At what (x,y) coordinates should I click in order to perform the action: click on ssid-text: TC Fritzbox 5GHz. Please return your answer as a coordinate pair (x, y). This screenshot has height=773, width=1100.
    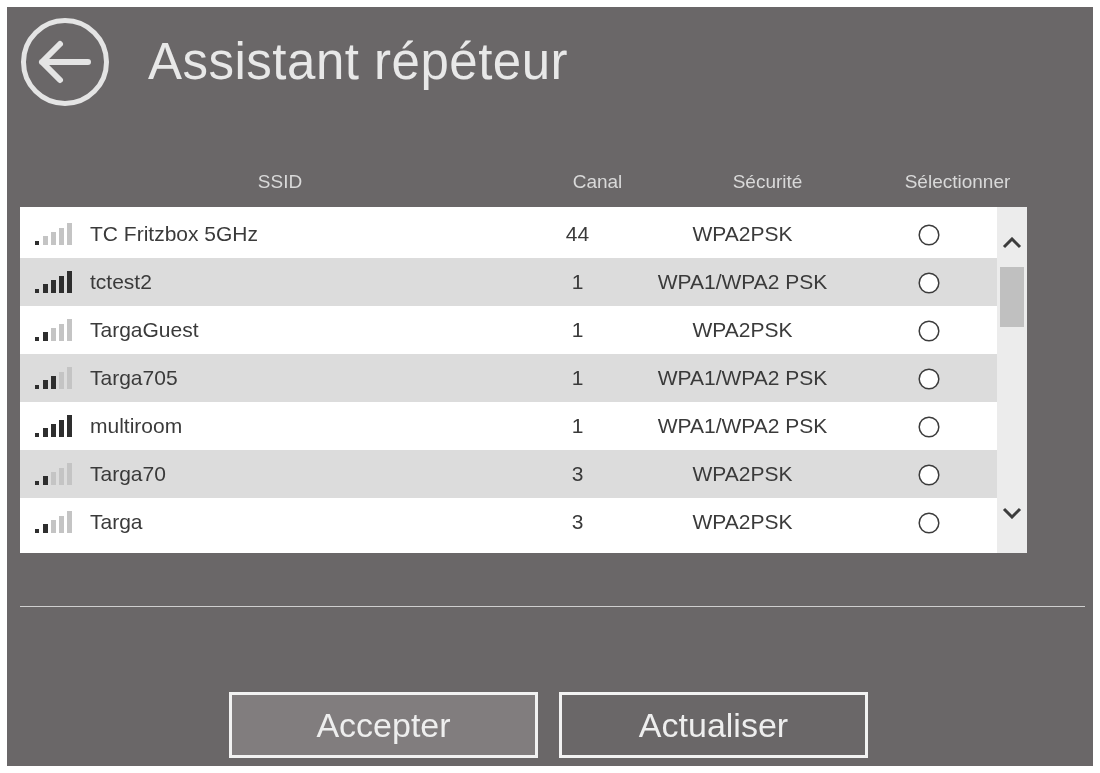
    Looking at the image, I should click on (174, 234).